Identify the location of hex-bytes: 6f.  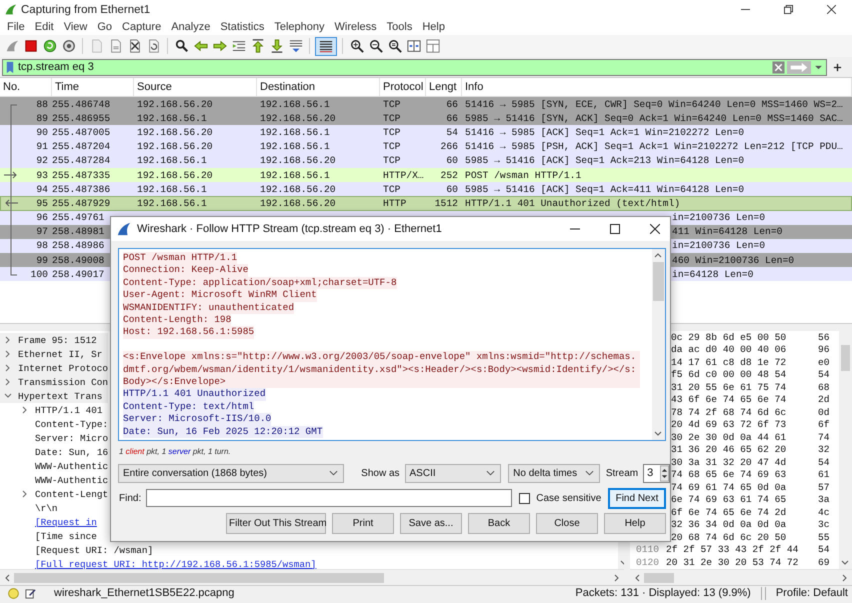
(824, 424).